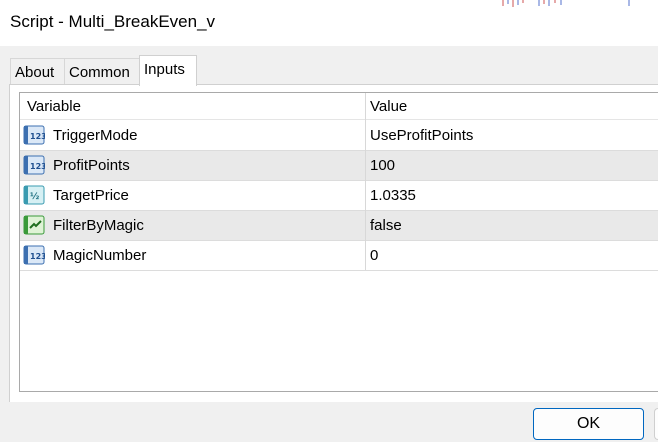 This screenshot has width=658, height=442. Describe the element at coordinates (339, 166) in the screenshot. I see `table-row: 123 ProfitPoints 100` at that location.